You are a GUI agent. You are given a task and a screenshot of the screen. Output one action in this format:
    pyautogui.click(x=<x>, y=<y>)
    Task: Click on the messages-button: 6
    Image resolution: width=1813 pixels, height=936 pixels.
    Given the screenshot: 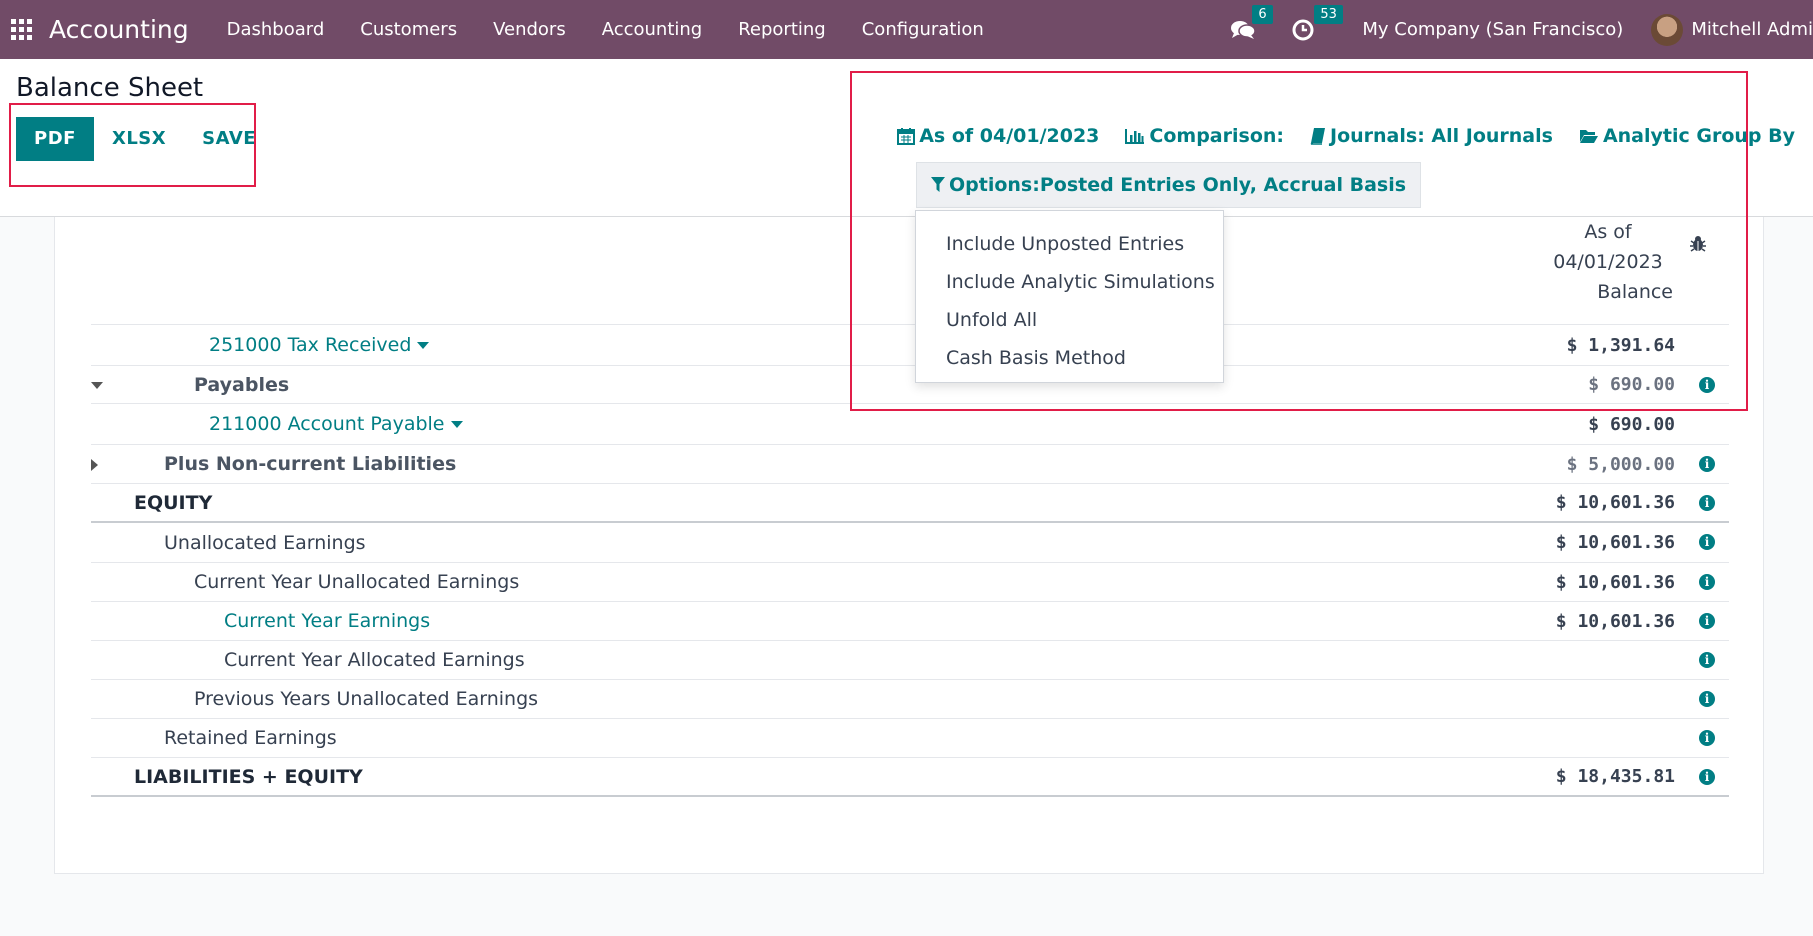 What is the action you would take?
    pyautogui.click(x=1251, y=22)
    